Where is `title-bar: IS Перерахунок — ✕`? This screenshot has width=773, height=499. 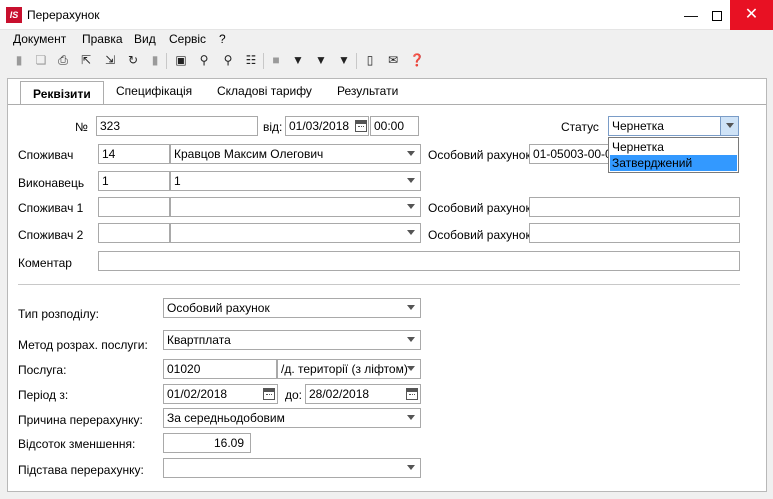 title-bar: IS Перерахунок — ✕ is located at coordinates (386, 15).